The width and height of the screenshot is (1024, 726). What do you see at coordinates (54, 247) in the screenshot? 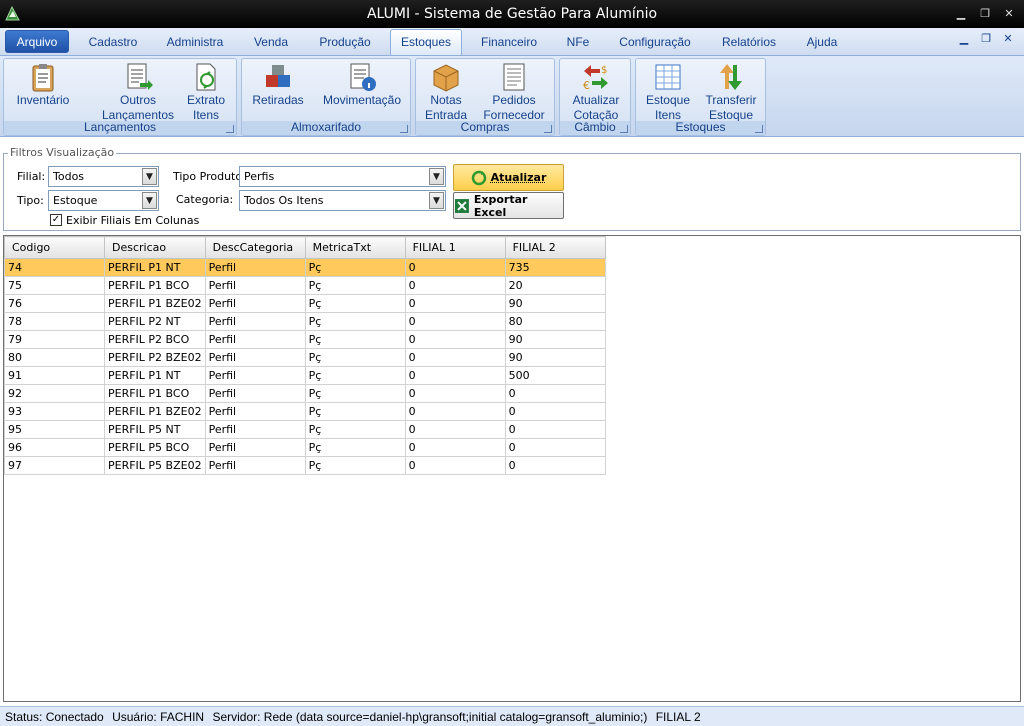
I see `column-header: Codigo` at bounding box center [54, 247].